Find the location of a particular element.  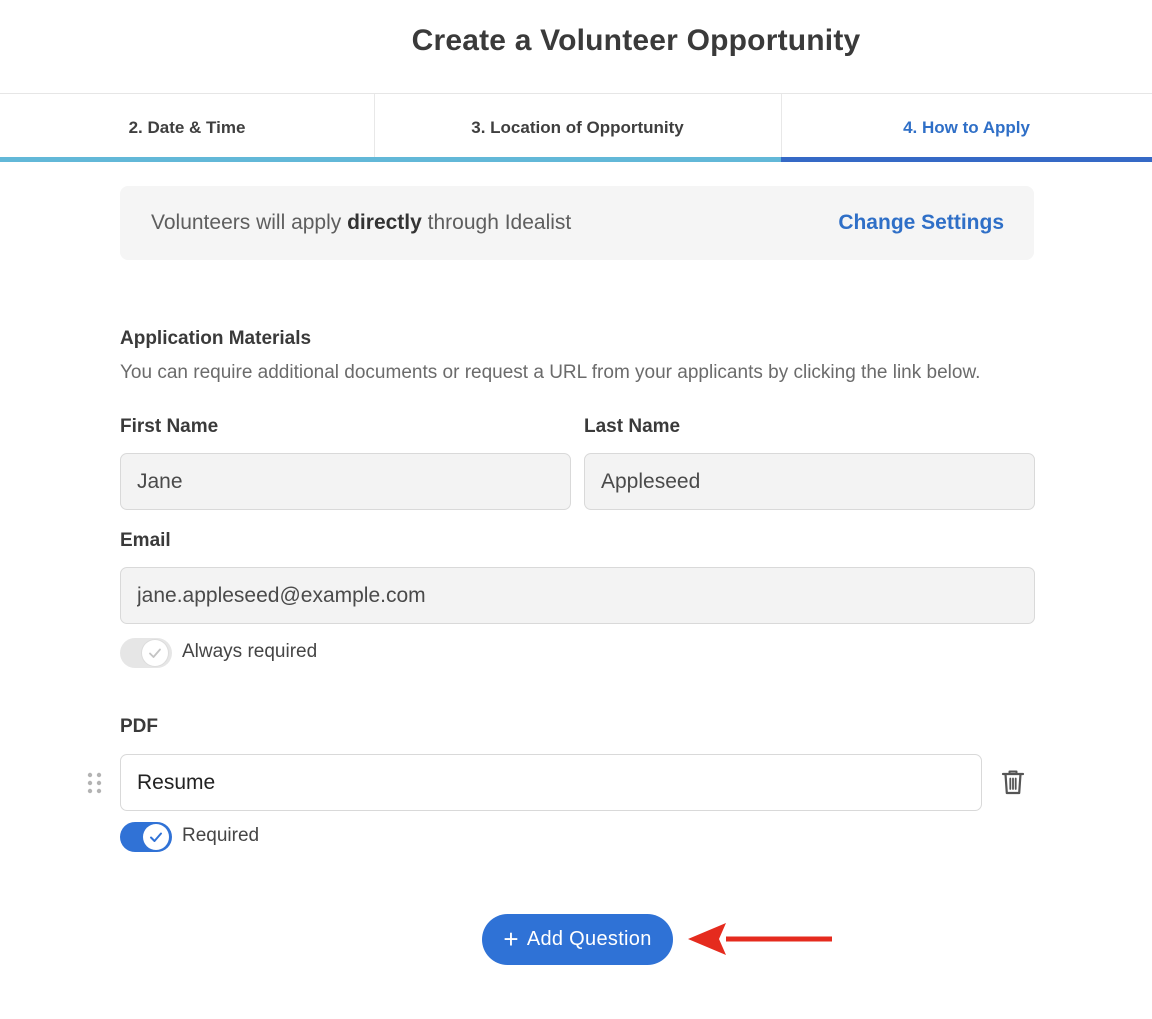

plus-icon: + is located at coordinates (511, 938).